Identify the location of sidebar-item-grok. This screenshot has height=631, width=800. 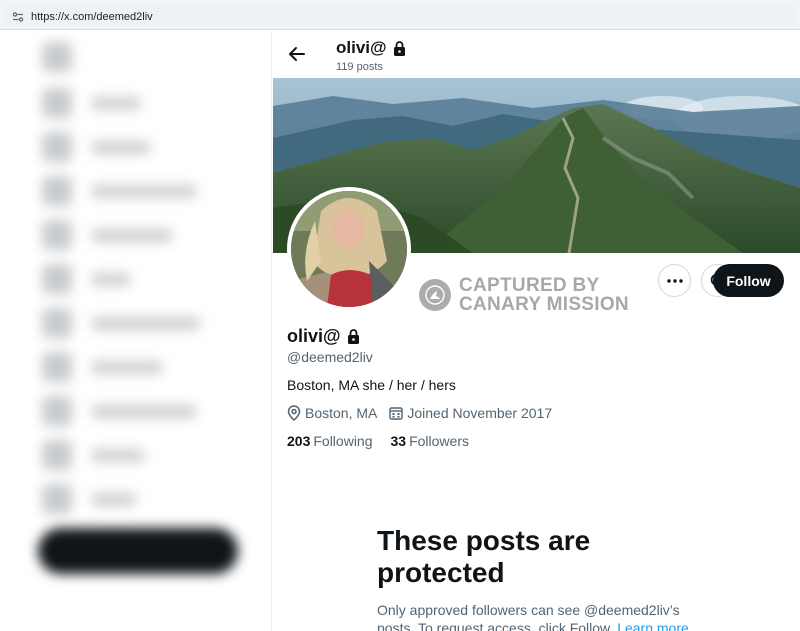
(152, 279).